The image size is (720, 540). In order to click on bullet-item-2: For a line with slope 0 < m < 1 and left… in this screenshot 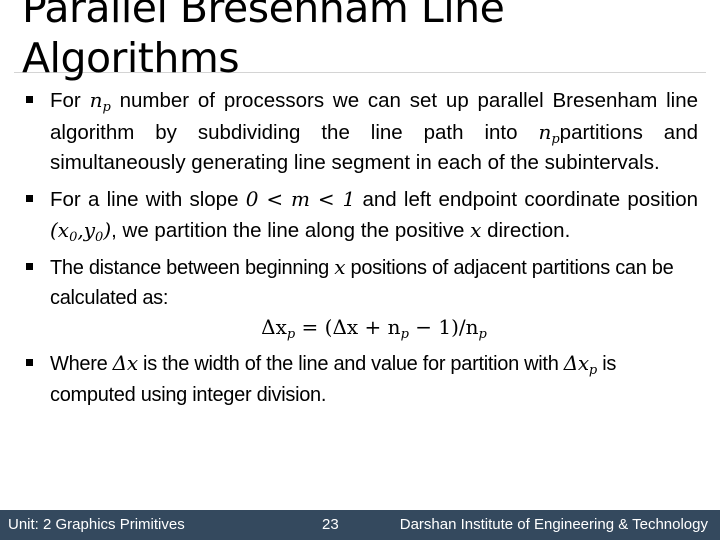, I will do `click(360, 215)`.